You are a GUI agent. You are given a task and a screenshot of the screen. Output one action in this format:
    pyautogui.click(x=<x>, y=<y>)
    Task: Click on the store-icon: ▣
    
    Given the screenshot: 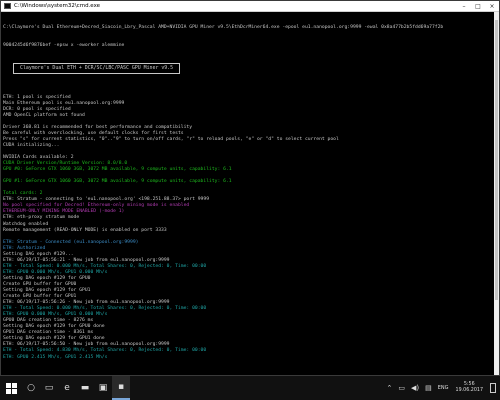 What is the action you would take?
    pyautogui.click(x=103, y=388)
    